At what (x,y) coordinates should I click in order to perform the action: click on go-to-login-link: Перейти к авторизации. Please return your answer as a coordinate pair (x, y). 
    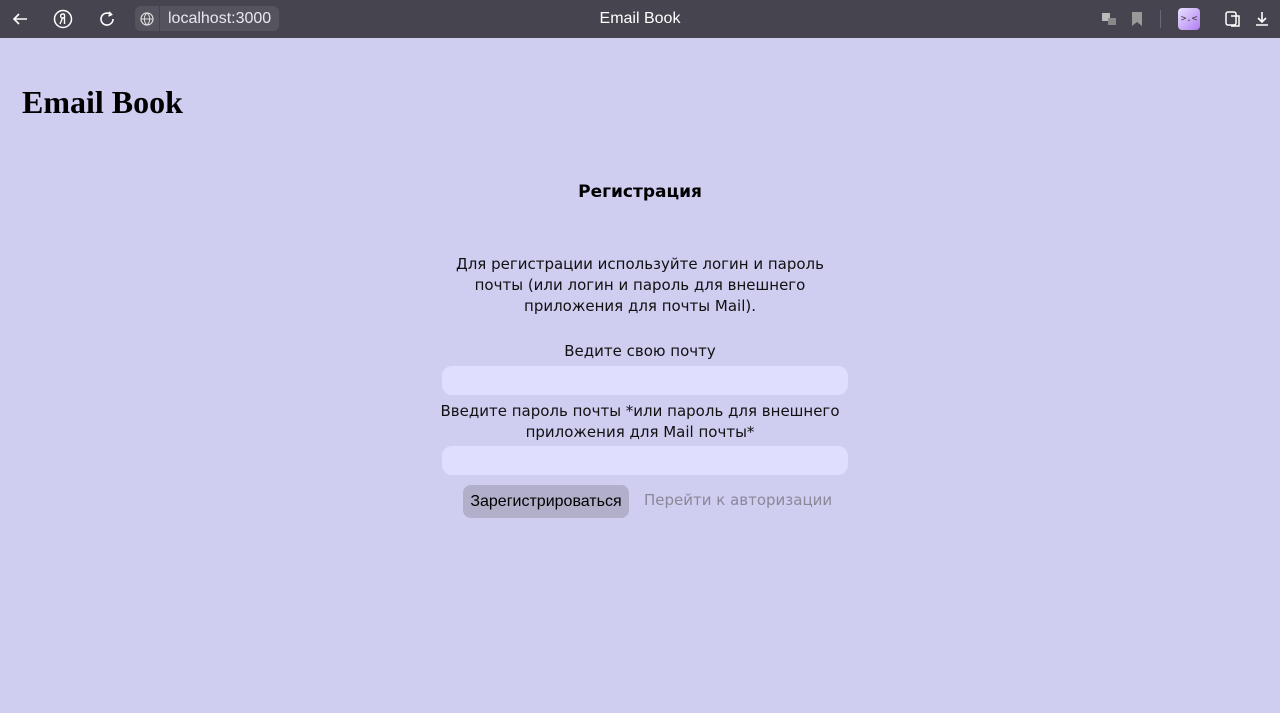
    Looking at the image, I should click on (738, 500).